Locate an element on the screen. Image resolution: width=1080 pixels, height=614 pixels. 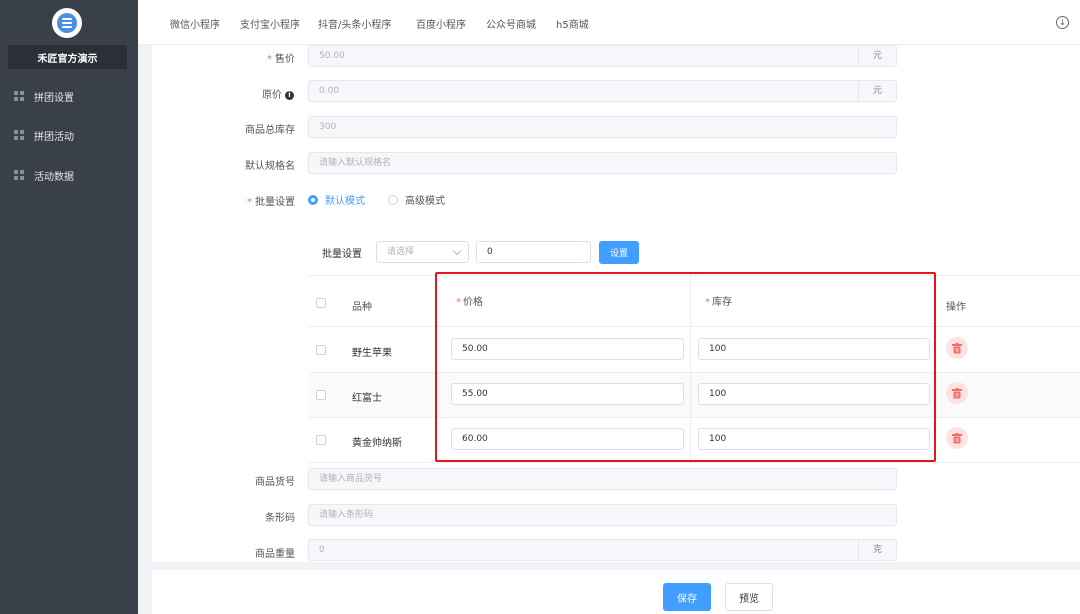
default-spec-label: 默认规格名 is located at coordinates (270, 166).